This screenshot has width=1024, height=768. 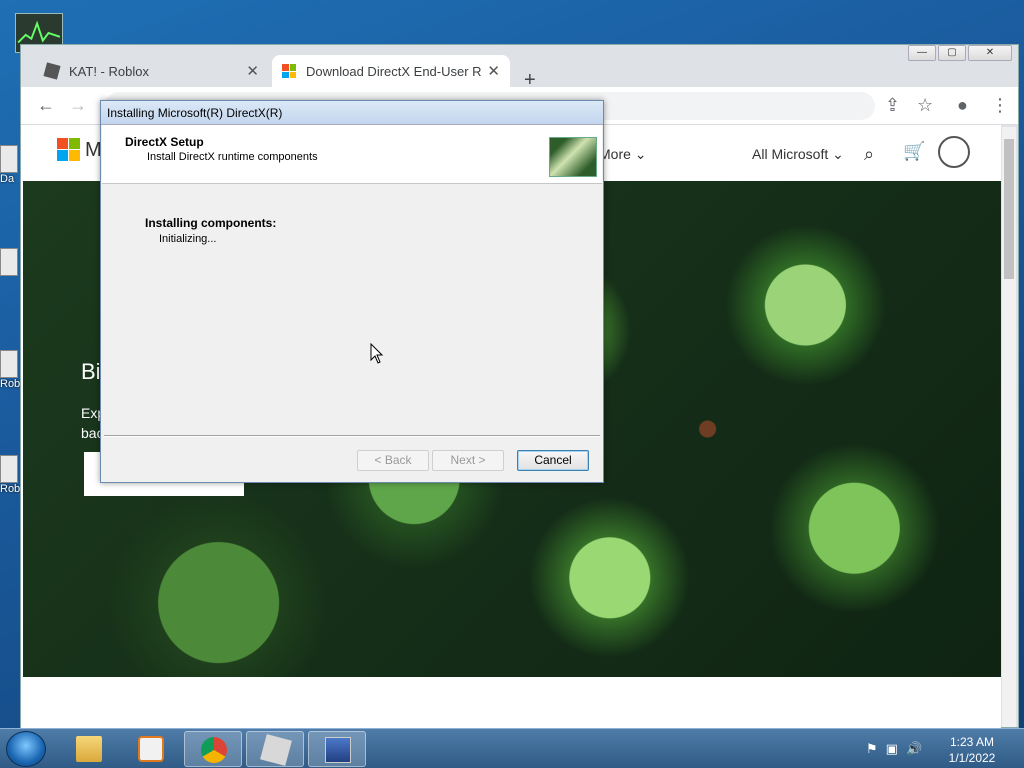 I want to click on setup-icon, so click(x=338, y=750).